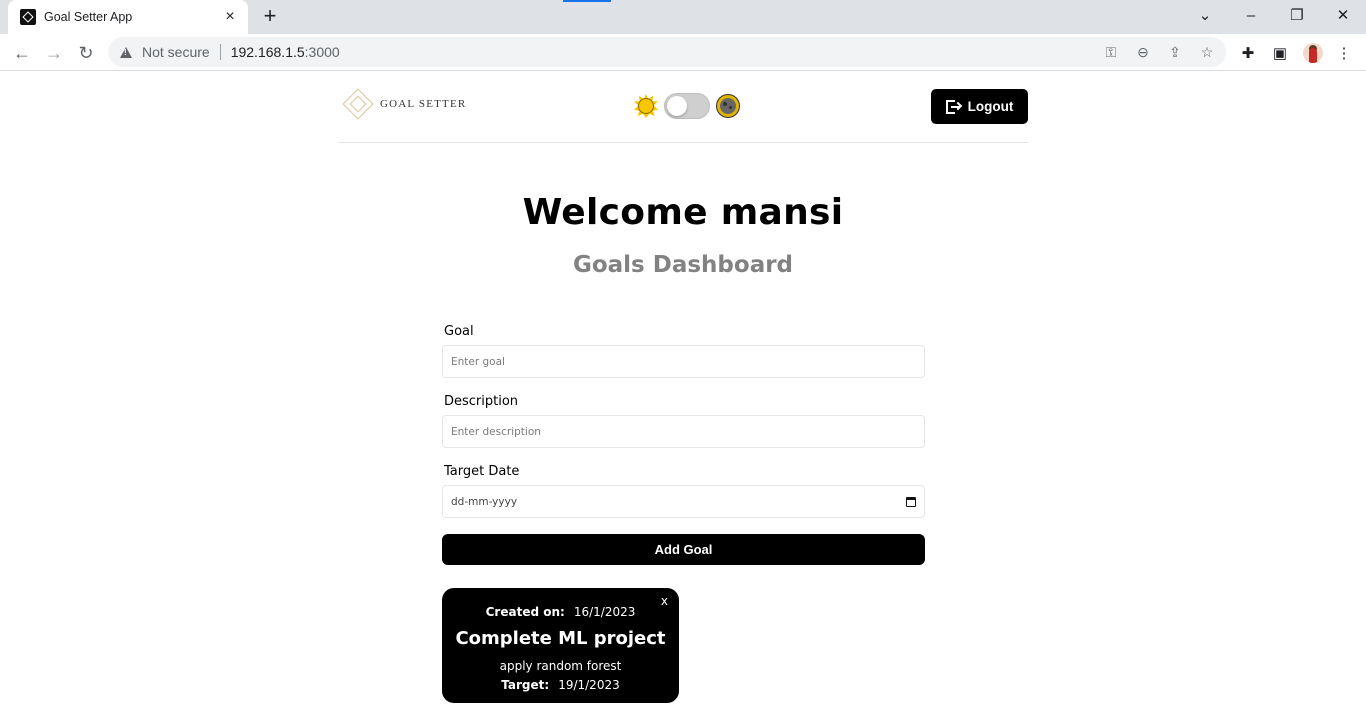 This screenshot has width=1366, height=724. Describe the element at coordinates (22, 53) in the screenshot. I see `back-arrow-icon: ←` at that location.